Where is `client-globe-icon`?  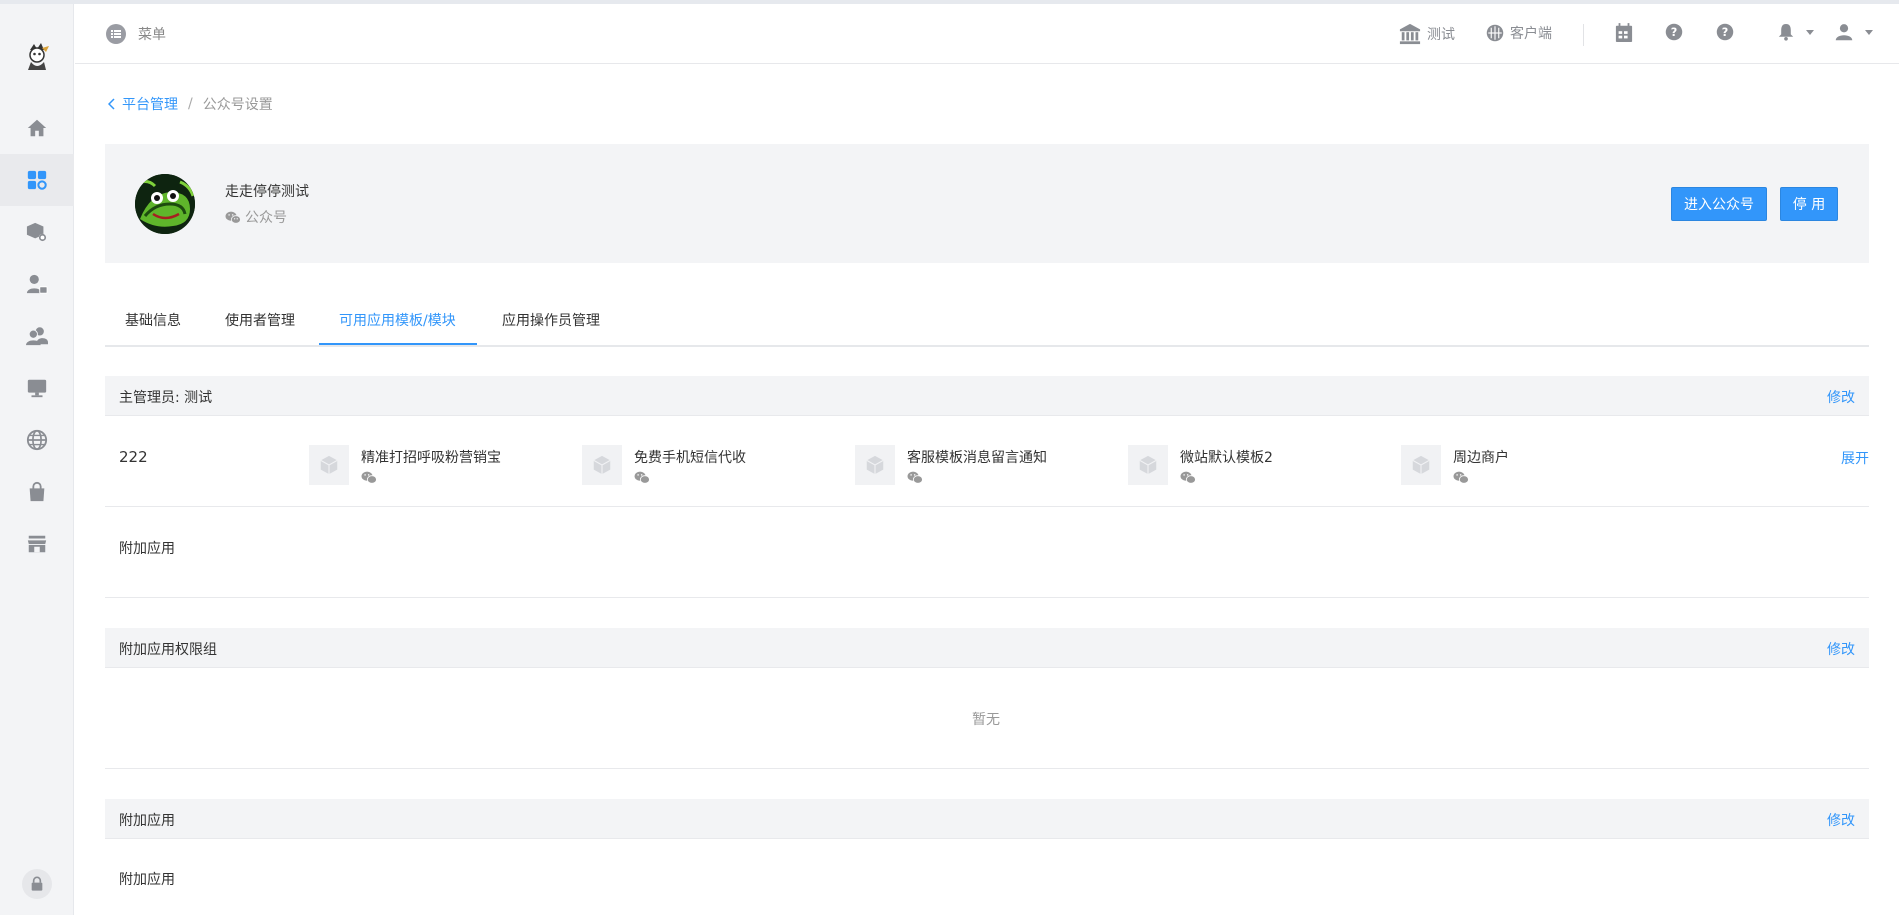
client-globe-icon is located at coordinates (1495, 33).